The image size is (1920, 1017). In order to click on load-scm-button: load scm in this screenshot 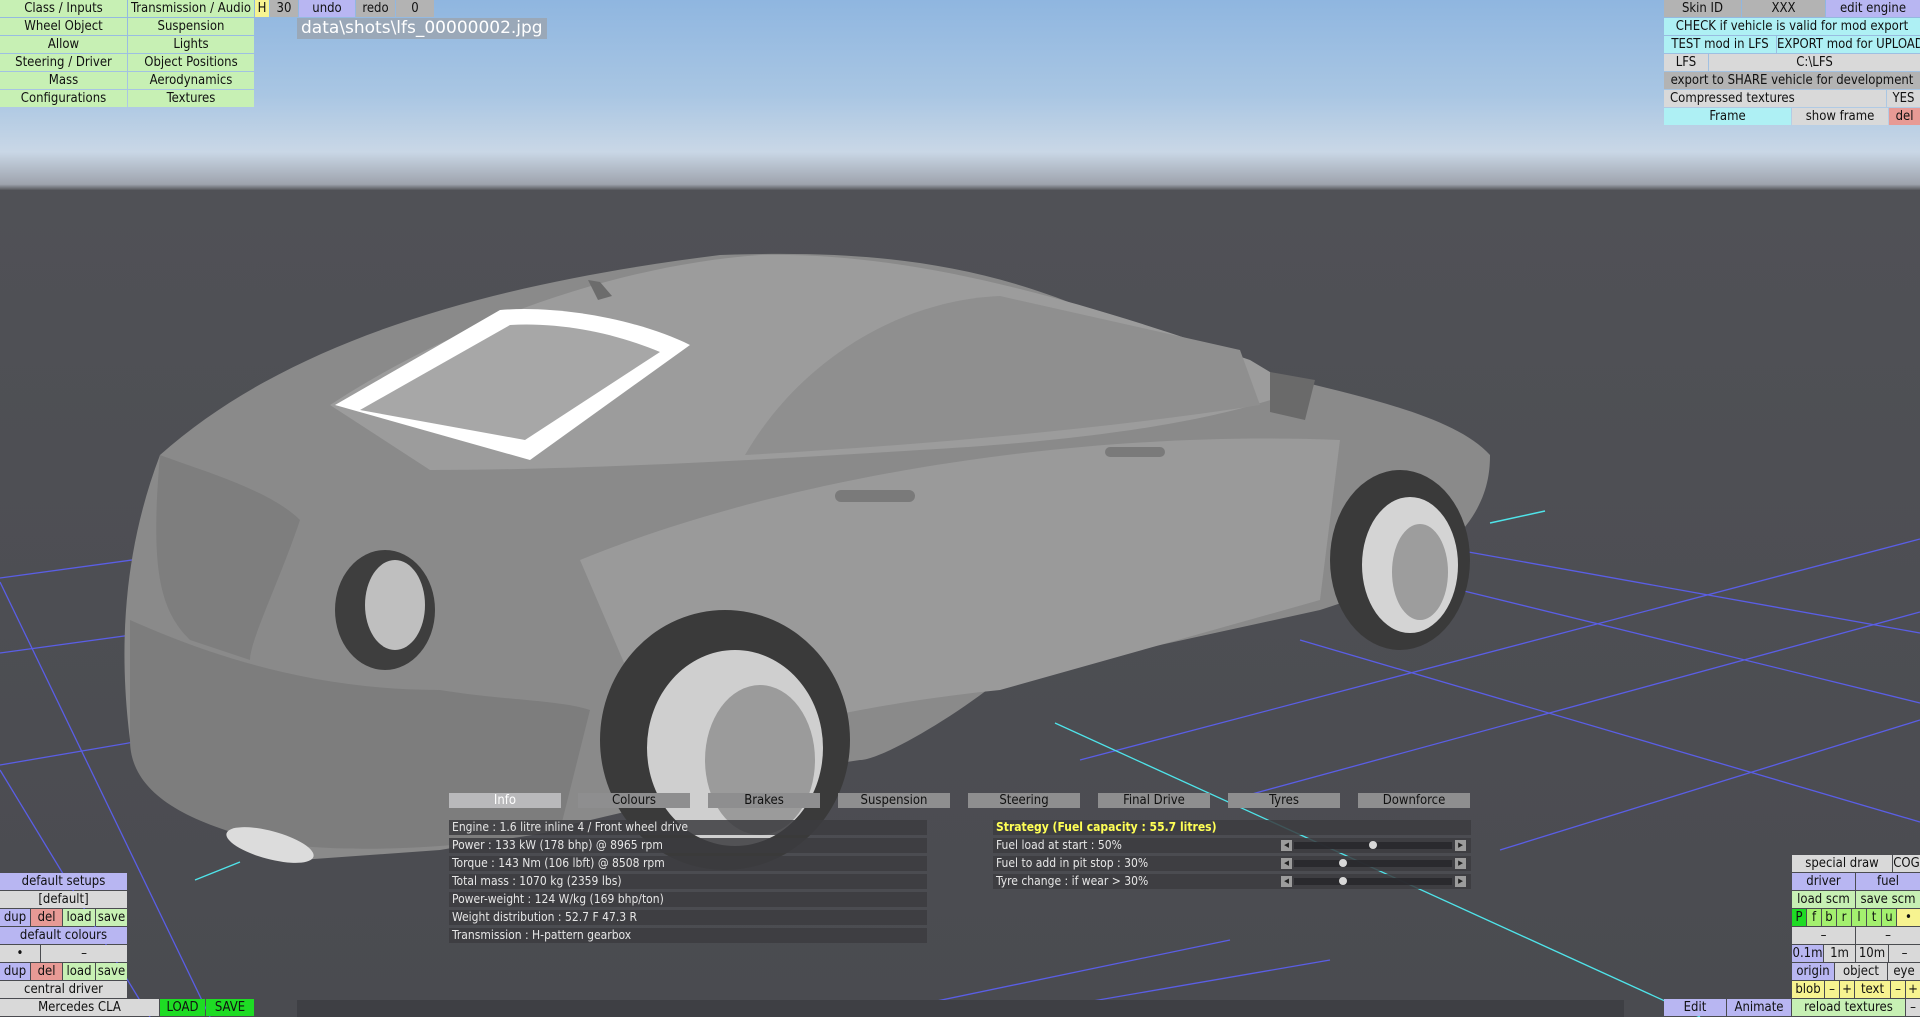, I will do `click(1823, 899)`.